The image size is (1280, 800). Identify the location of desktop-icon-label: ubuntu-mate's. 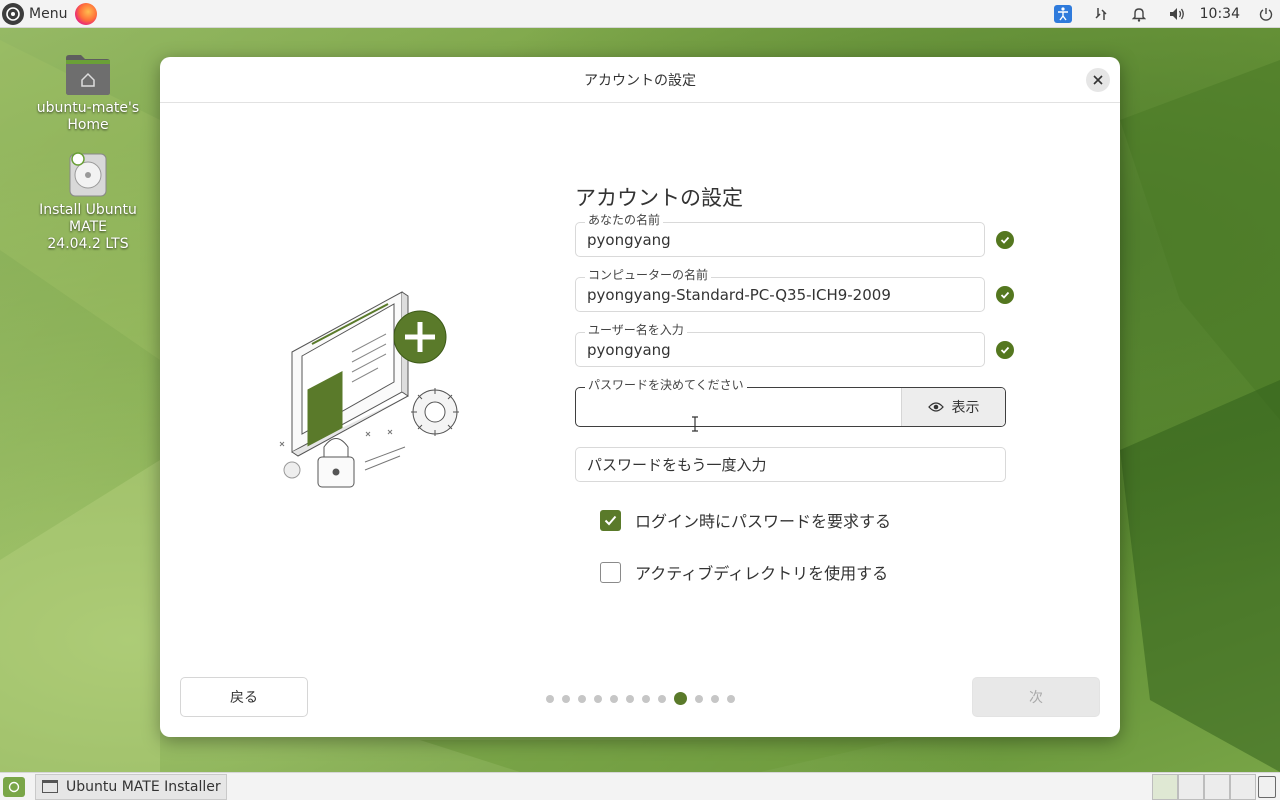
(88, 108).